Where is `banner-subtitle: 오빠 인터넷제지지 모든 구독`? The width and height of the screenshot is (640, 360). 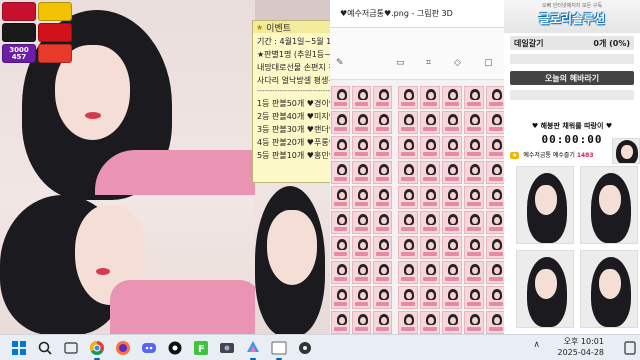
banner-subtitle: 오빠 인터넷제지지 모든 구독 is located at coordinates (572, 6).